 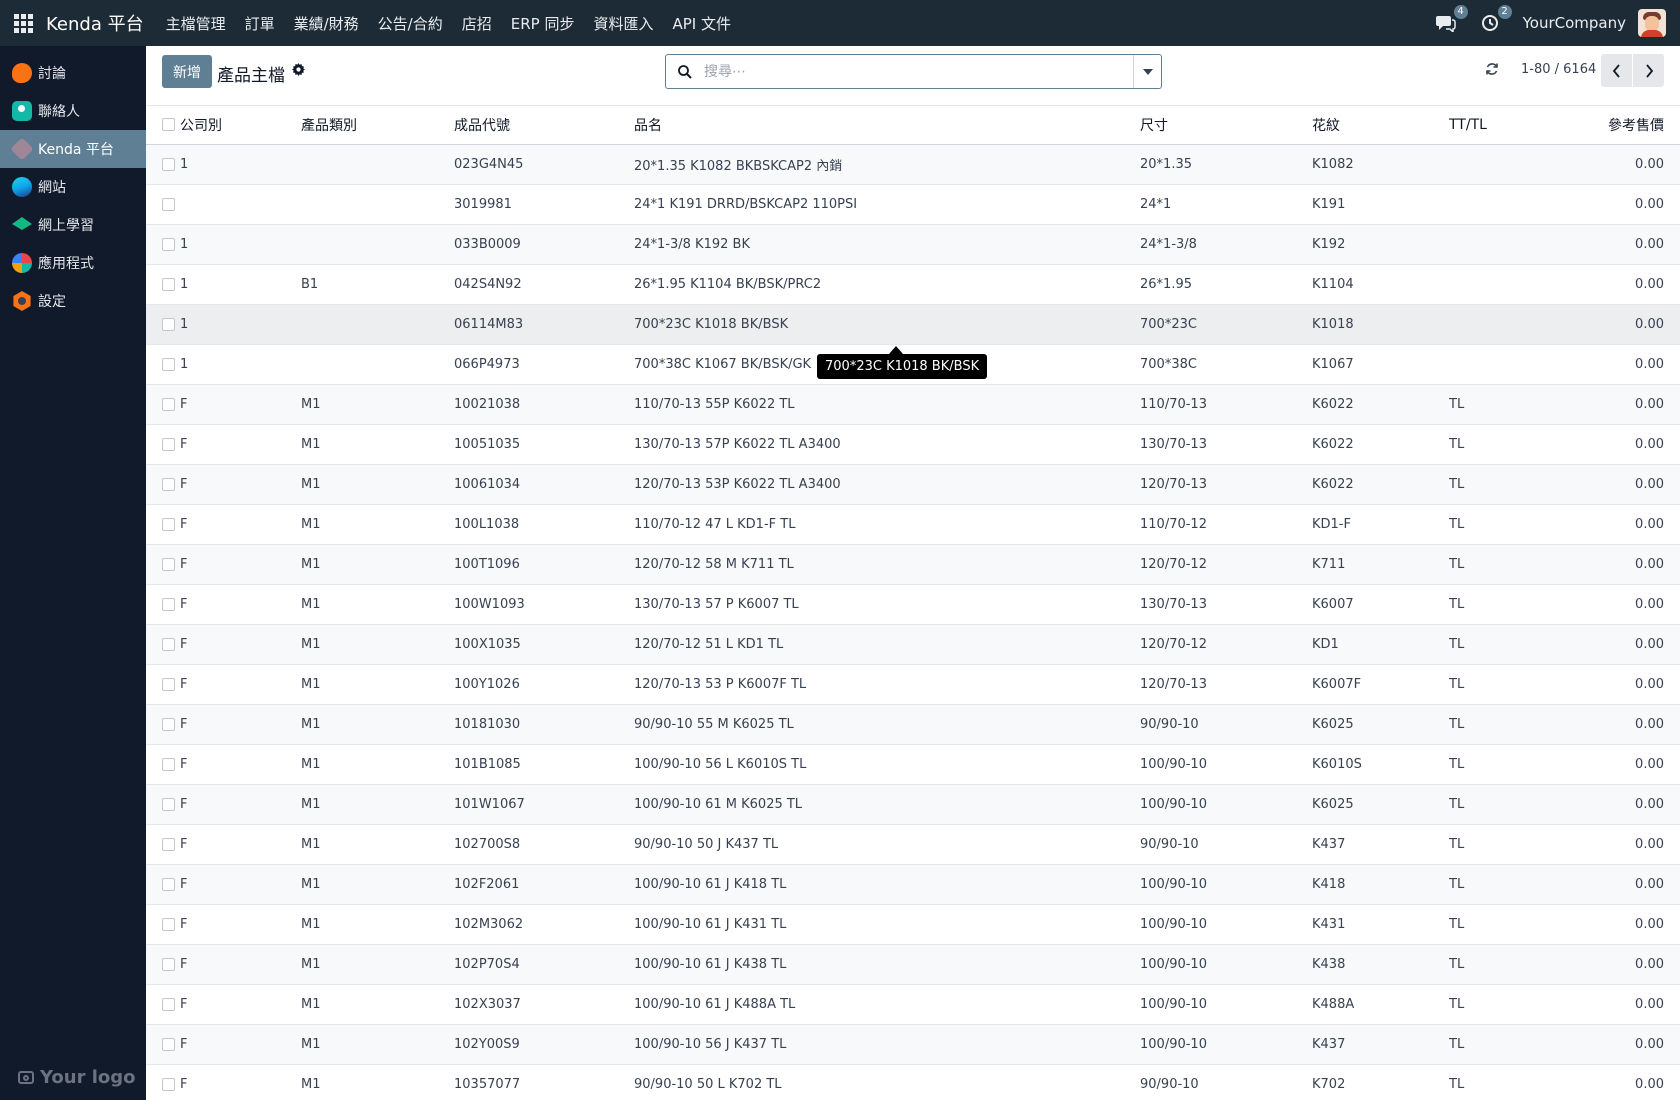 What do you see at coordinates (1558, 69) in the screenshot?
I see `pager-value: 1-80 / 6164` at bounding box center [1558, 69].